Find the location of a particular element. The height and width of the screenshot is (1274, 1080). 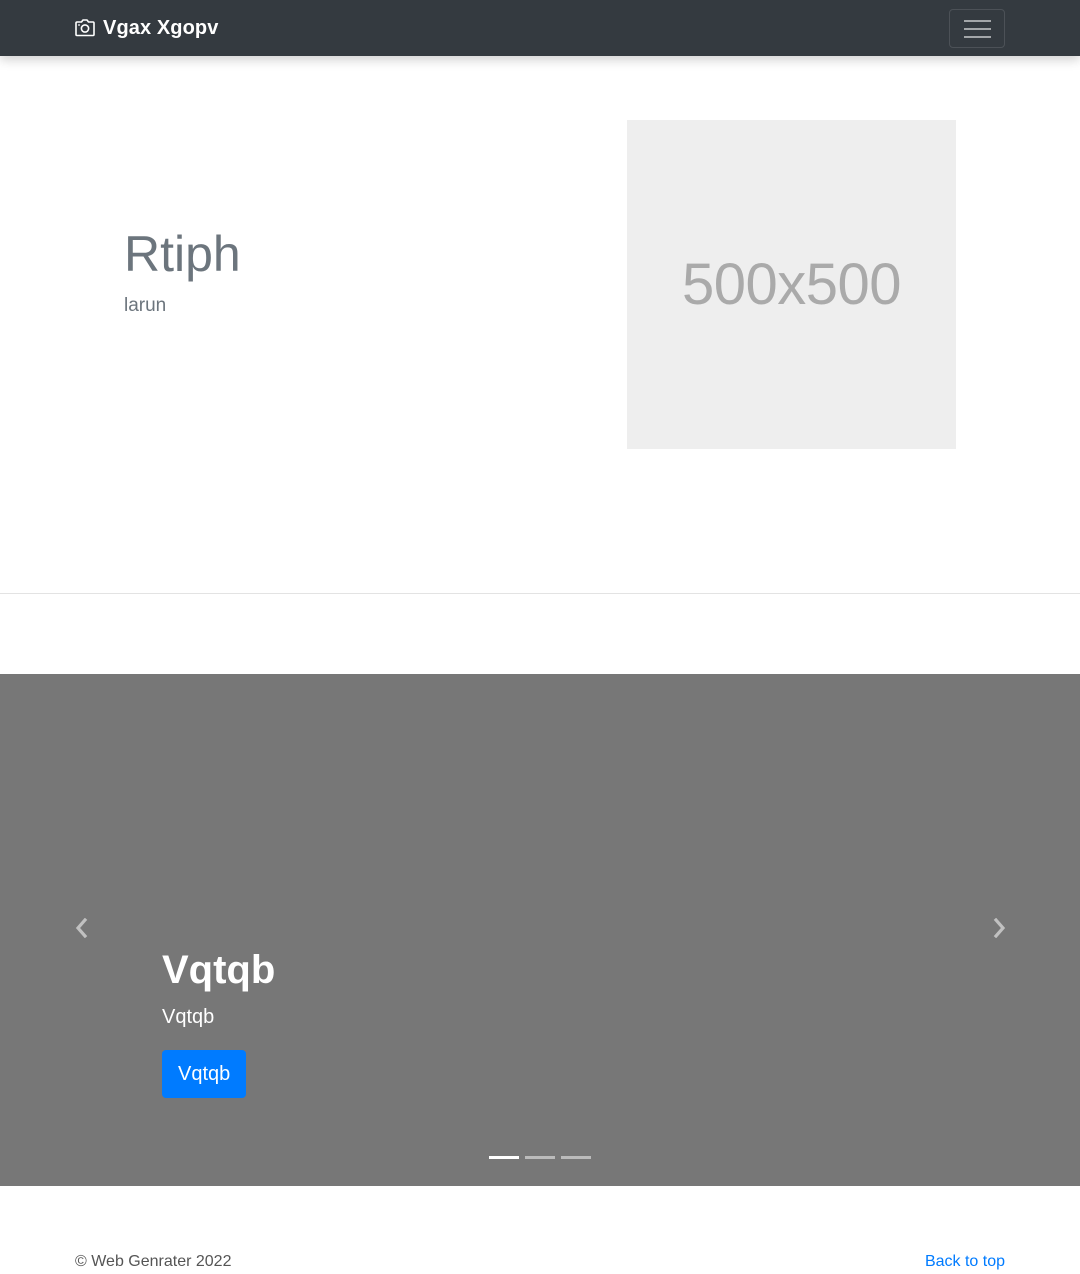

carousel-indicators is located at coordinates (540, 1157).